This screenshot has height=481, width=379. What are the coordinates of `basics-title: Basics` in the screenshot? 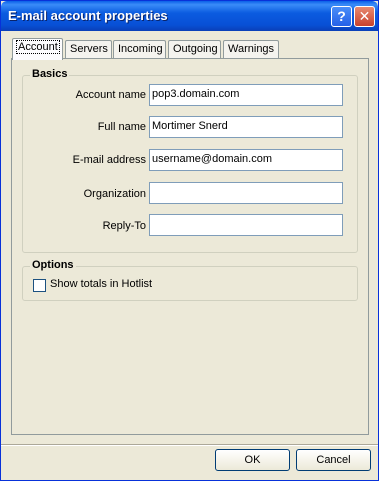 It's located at (50, 74).